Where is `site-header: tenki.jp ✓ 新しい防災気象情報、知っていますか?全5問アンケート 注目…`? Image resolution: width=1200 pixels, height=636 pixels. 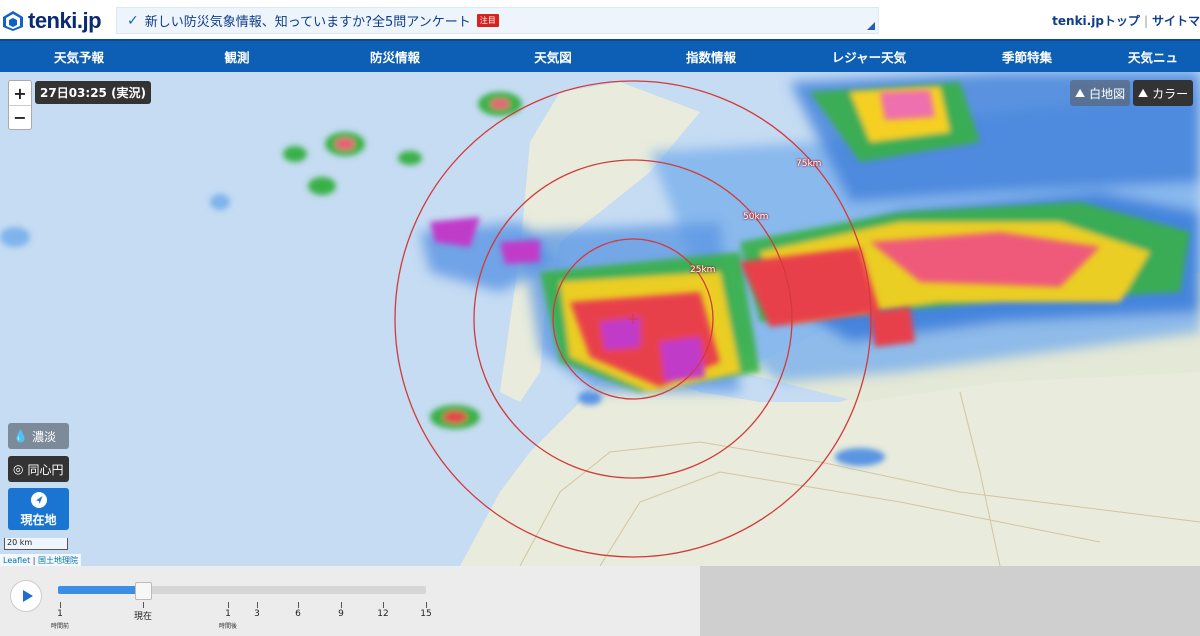 site-header: tenki.jp ✓ 新しい防災気象情報、知っていますか?全5問アンケート 注目… is located at coordinates (600, 19).